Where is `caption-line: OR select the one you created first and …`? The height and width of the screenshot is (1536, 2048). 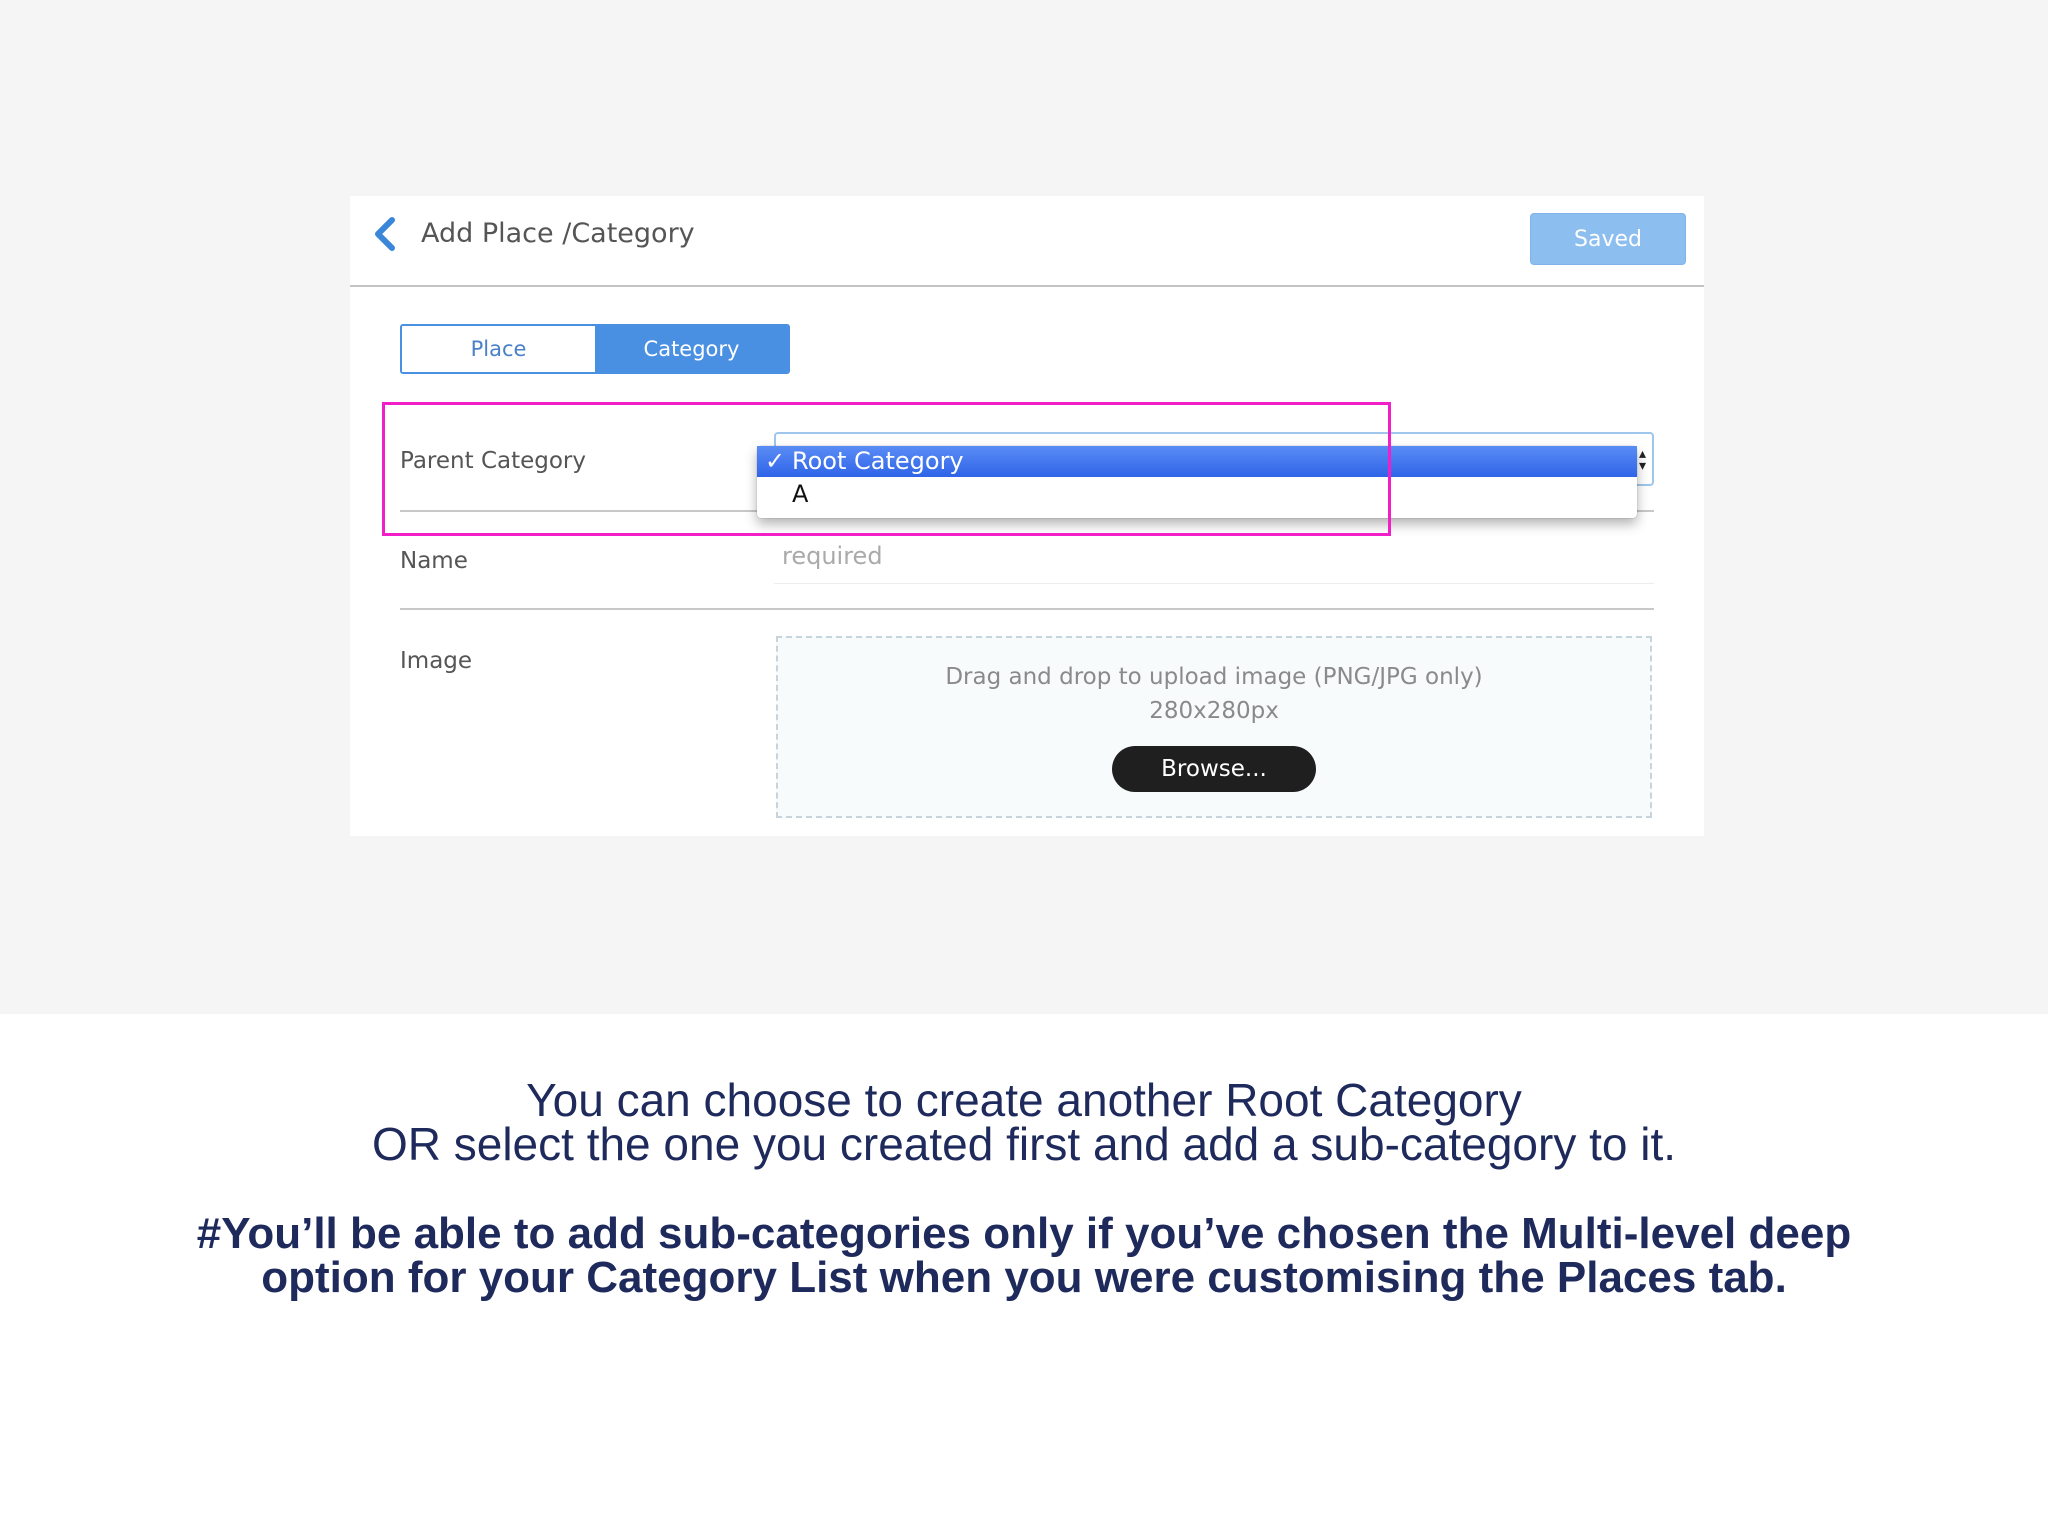 caption-line: OR select the one you created first and … is located at coordinates (1024, 1144).